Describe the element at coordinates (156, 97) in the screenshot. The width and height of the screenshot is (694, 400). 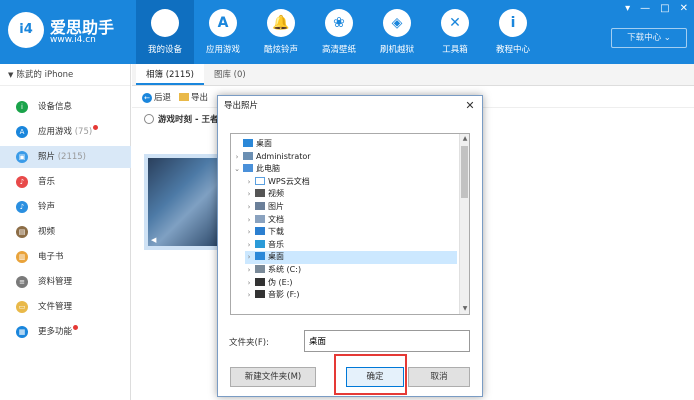
I see `back-button: ← 后退` at that location.